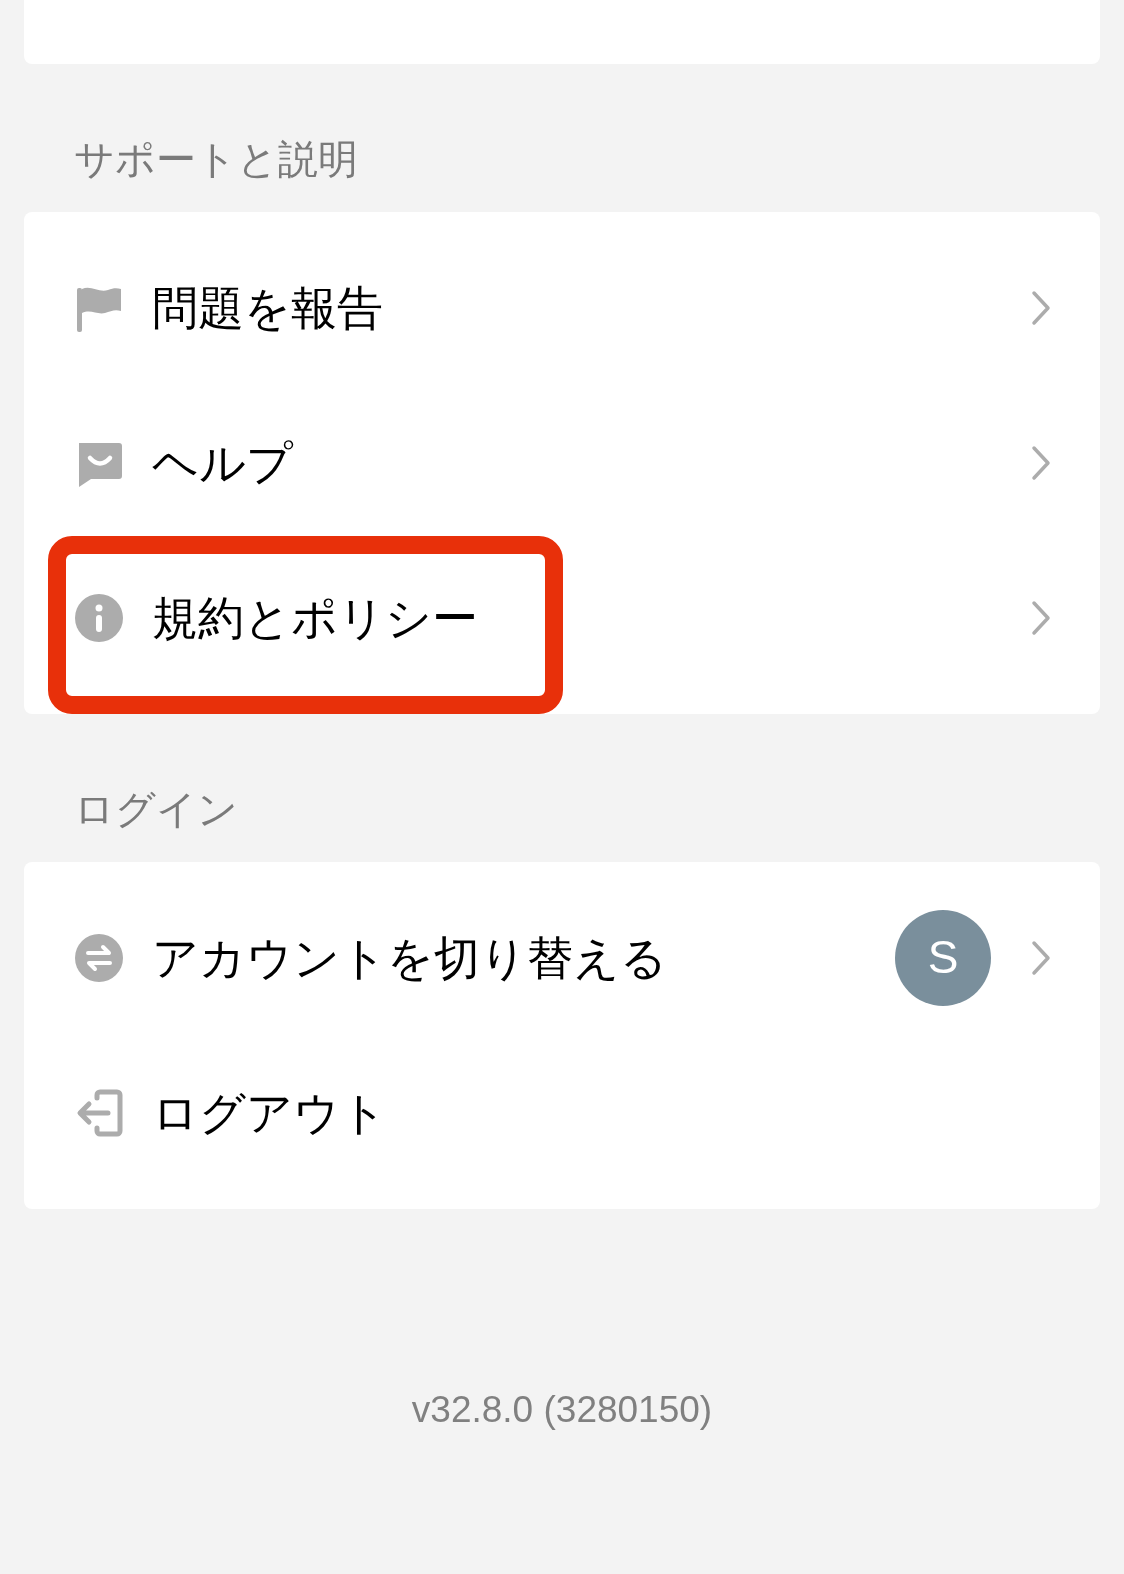 This screenshot has width=1124, height=1574. What do you see at coordinates (99, 957) in the screenshot?
I see `swap-arrows-icon` at bounding box center [99, 957].